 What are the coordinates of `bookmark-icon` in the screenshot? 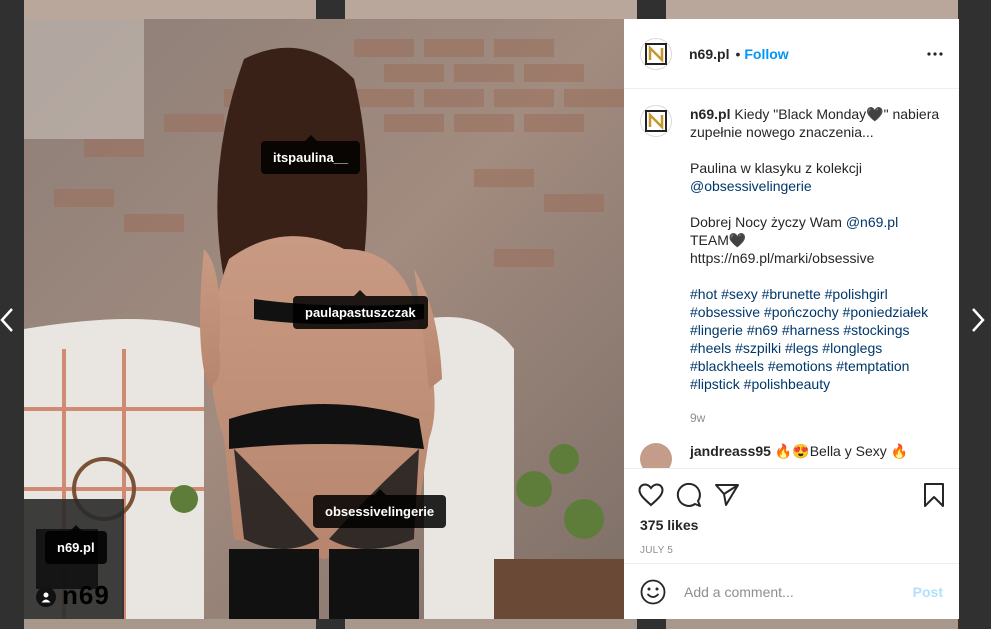 It's located at (934, 495).